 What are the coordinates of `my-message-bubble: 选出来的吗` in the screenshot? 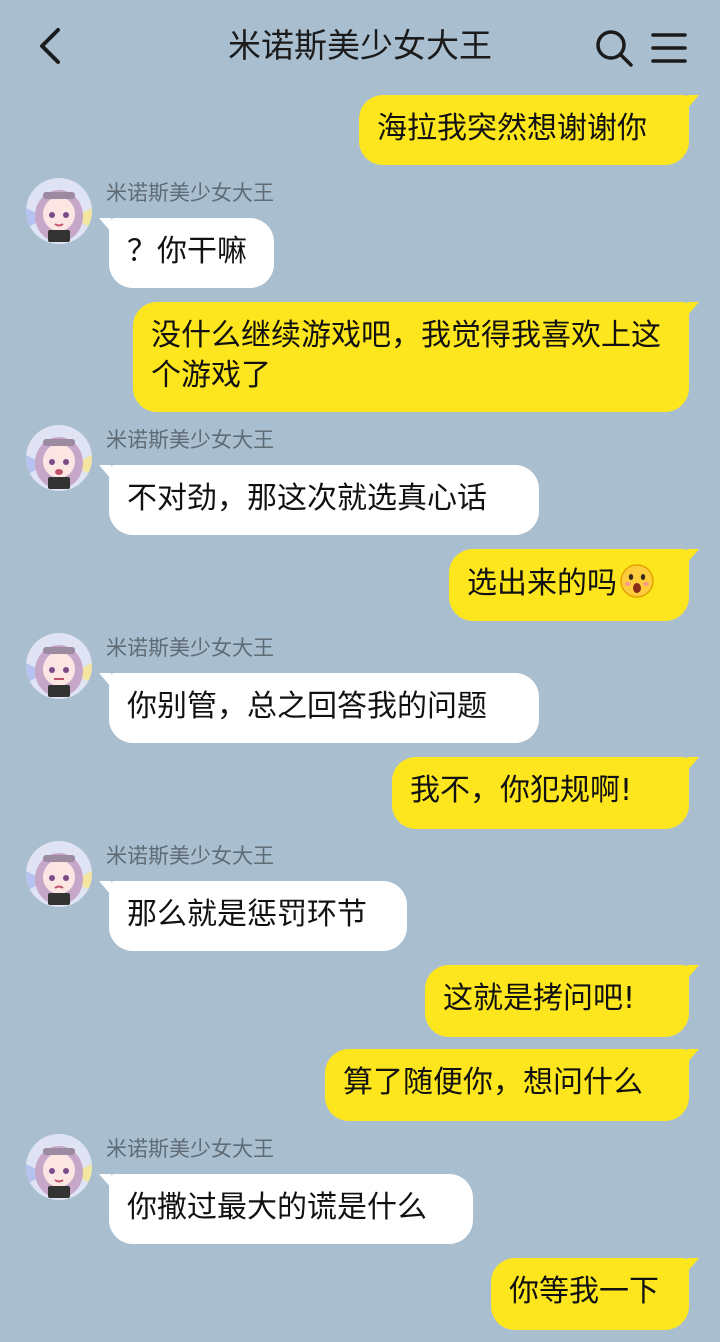 It's located at (574, 585).